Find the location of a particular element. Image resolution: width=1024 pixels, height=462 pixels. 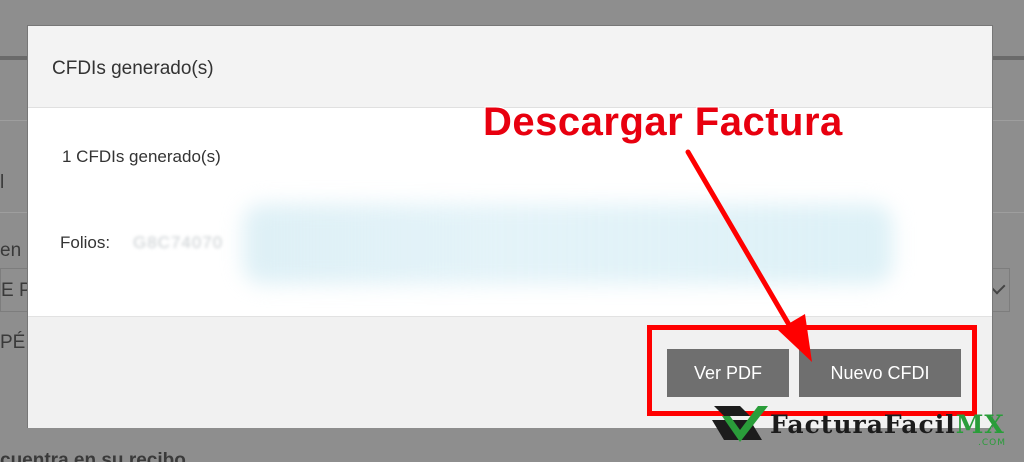

logo-mark-icon is located at coordinates (740, 424).